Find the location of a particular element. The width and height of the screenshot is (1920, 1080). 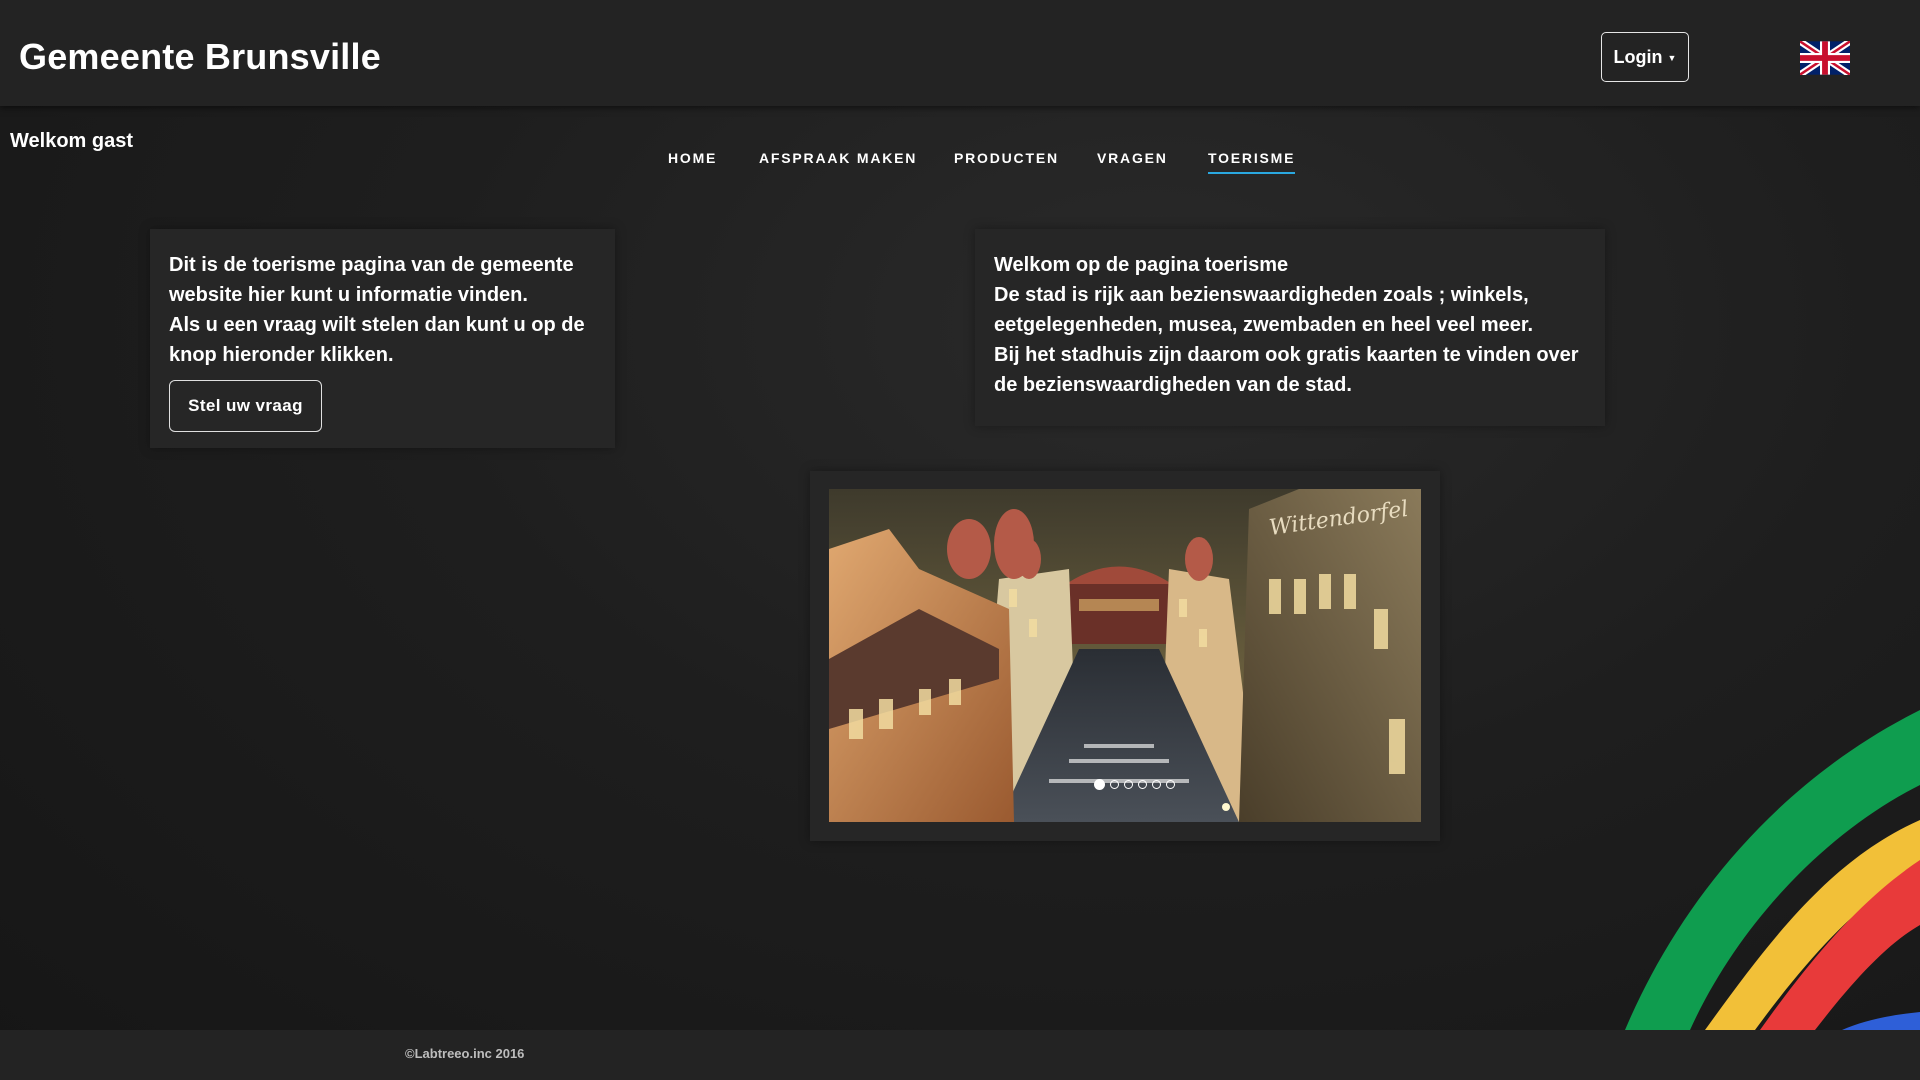

info-line: Welkom op de pagina toerisme is located at coordinates (1141, 265).